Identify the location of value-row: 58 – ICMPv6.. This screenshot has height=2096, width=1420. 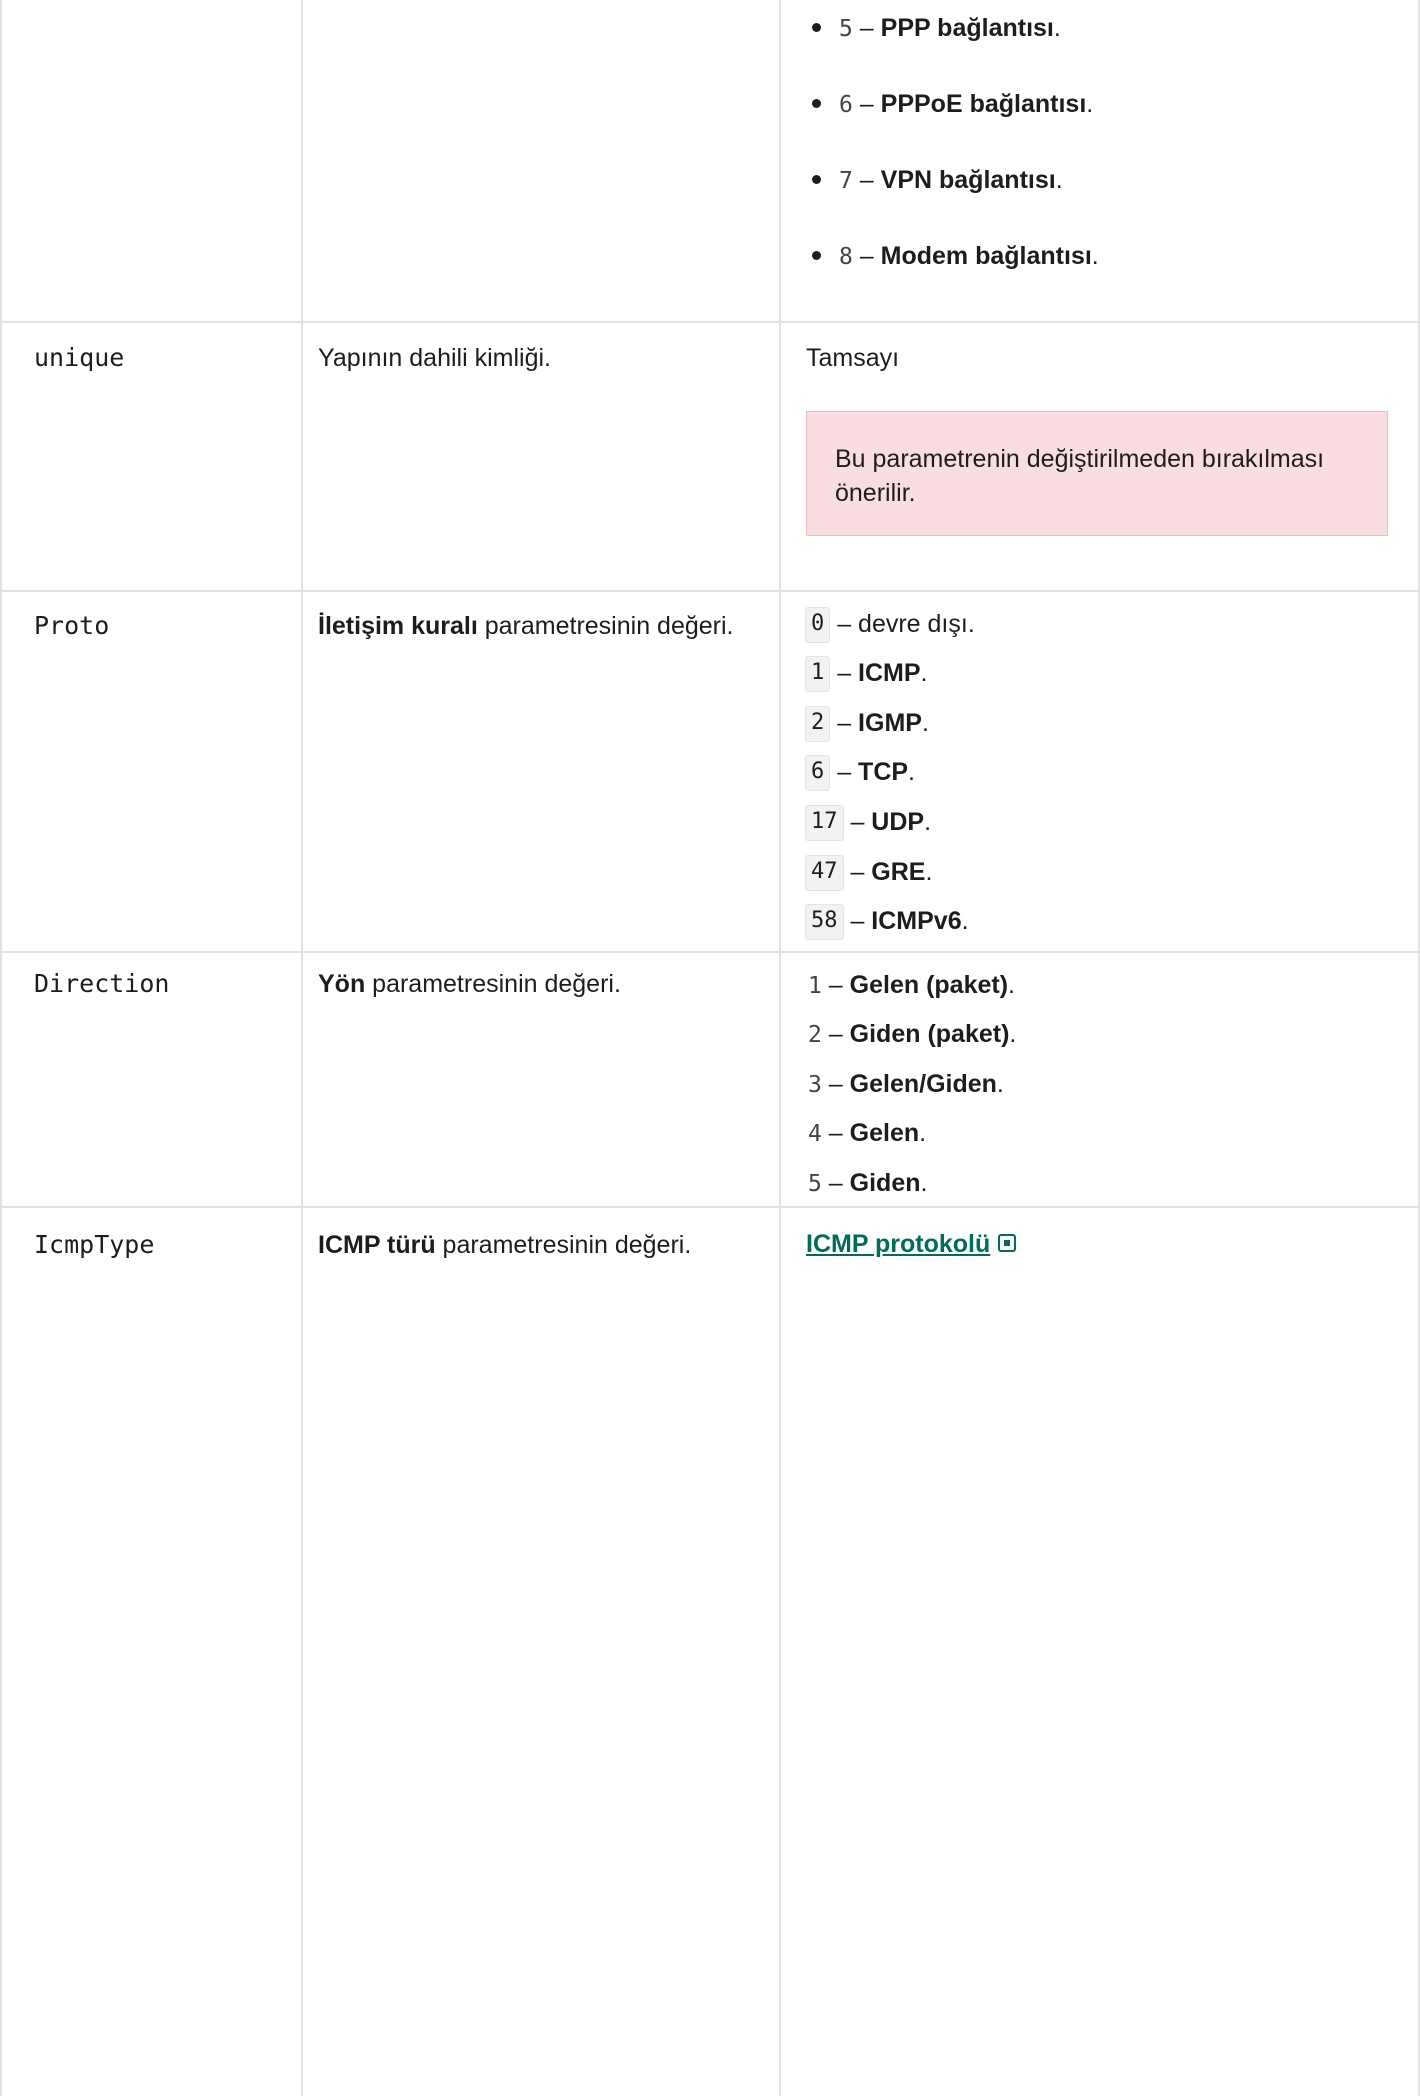
(887, 921).